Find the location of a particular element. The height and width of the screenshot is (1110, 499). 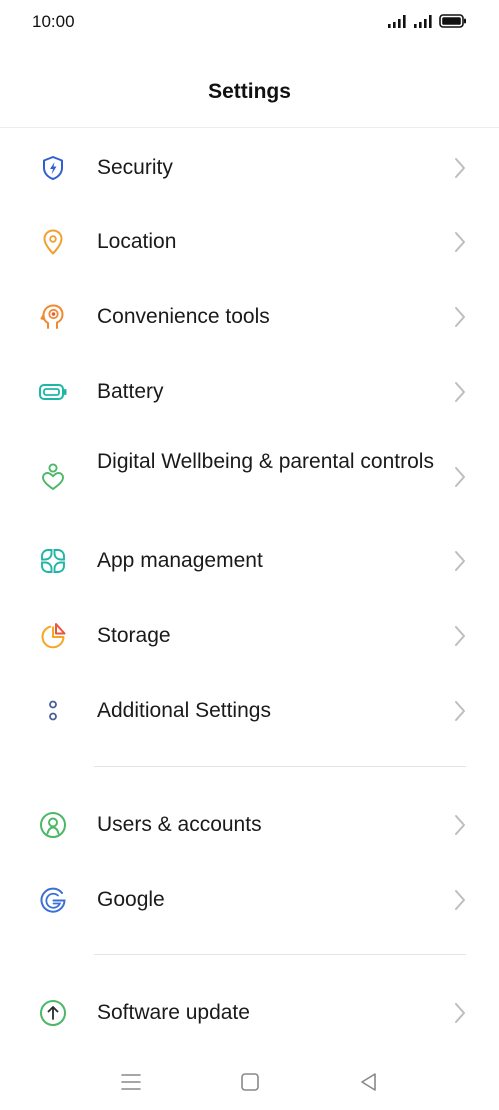

settings-item-label: Google is located at coordinates (131, 899).